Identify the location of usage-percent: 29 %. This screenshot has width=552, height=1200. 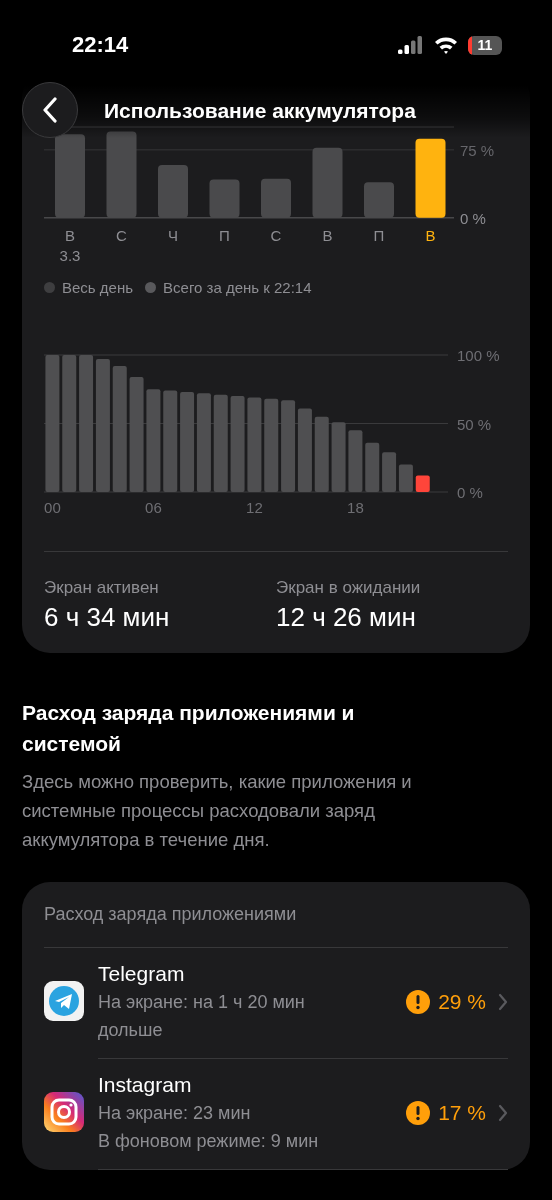
(462, 1002).